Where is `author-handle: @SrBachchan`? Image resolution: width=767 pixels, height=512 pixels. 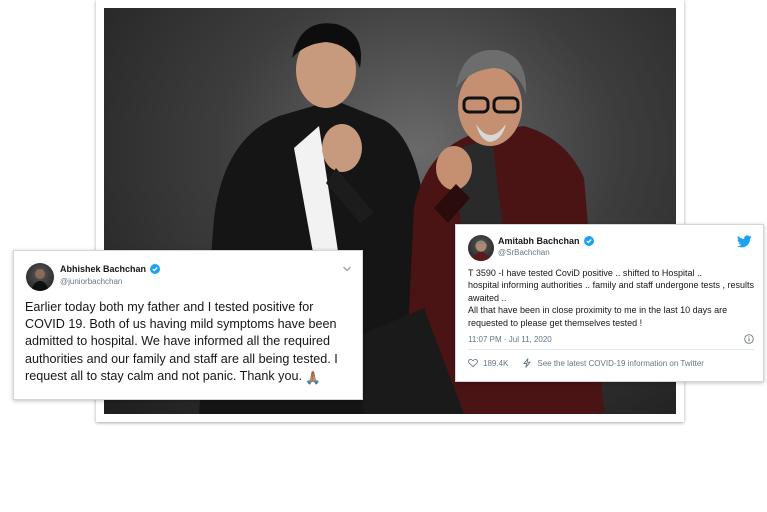 author-handle: @SrBachchan is located at coordinates (524, 252).